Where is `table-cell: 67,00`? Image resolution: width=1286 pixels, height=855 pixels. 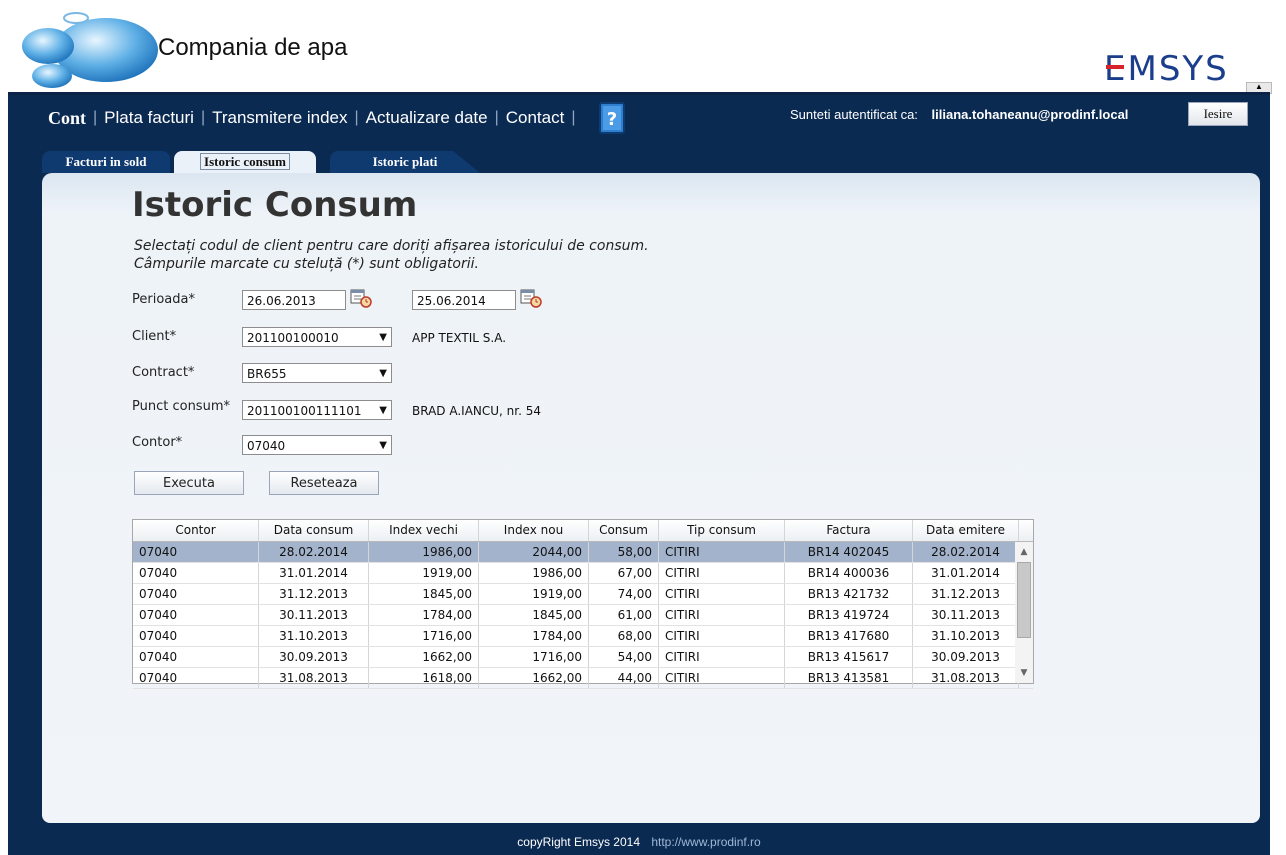 table-cell: 67,00 is located at coordinates (624, 573).